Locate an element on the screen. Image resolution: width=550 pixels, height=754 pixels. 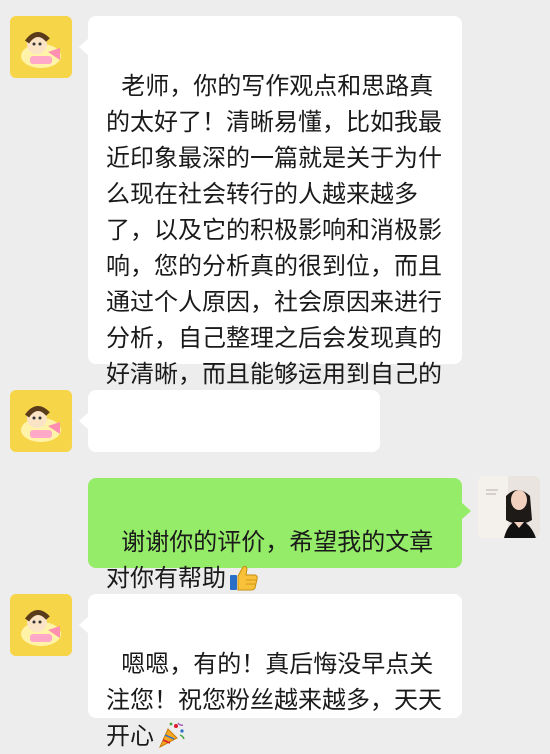
user-avatar is located at coordinates (509, 507).